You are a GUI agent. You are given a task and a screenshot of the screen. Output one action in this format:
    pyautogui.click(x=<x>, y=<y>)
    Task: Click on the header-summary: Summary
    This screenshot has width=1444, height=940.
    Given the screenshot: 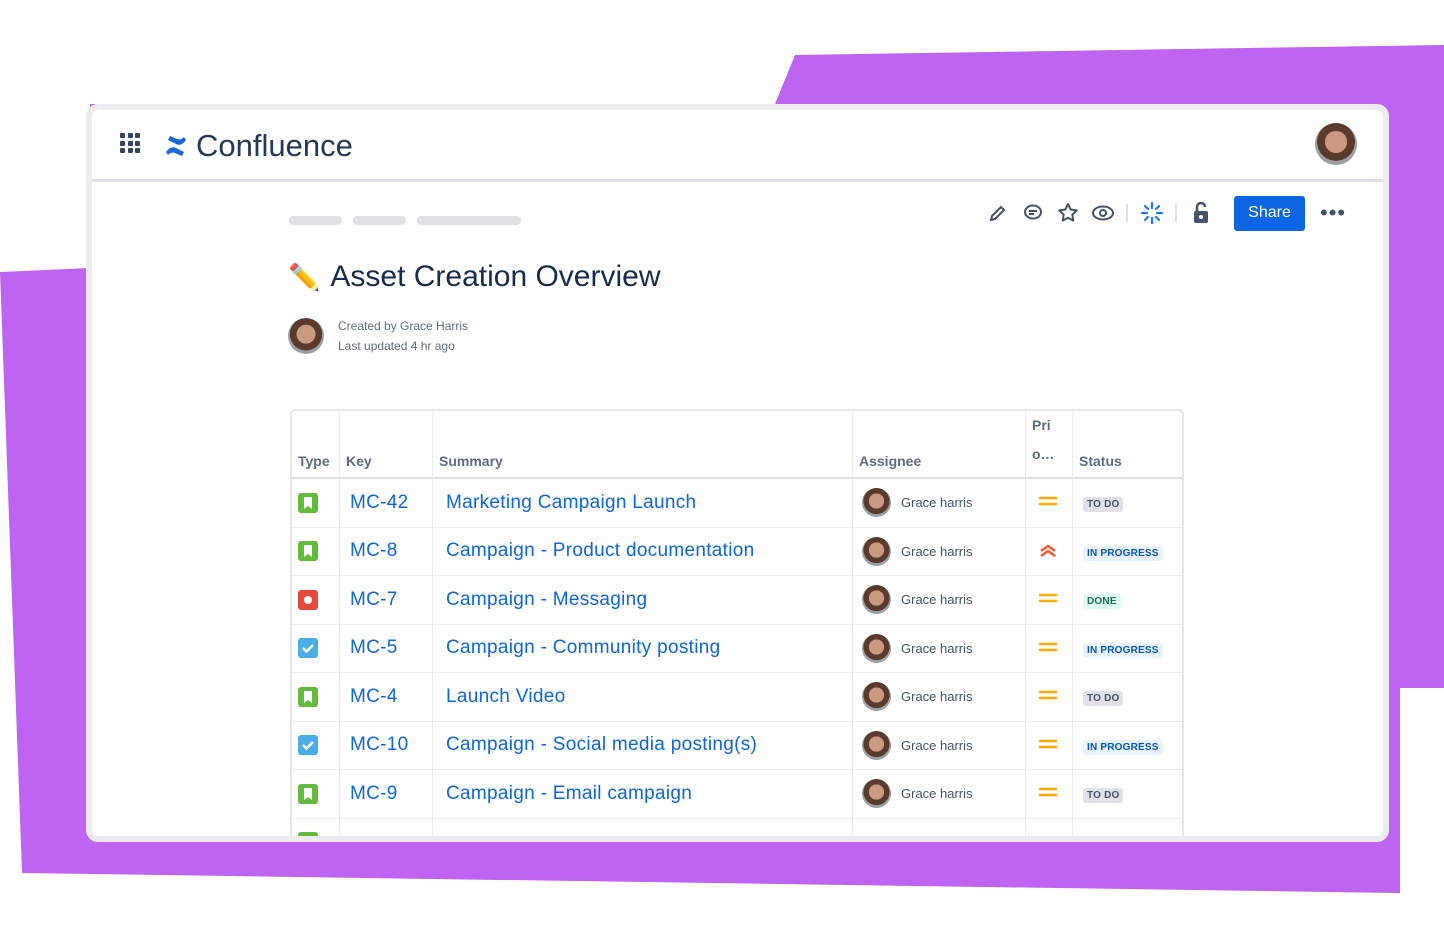 What is the action you would take?
    pyautogui.click(x=643, y=445)
    